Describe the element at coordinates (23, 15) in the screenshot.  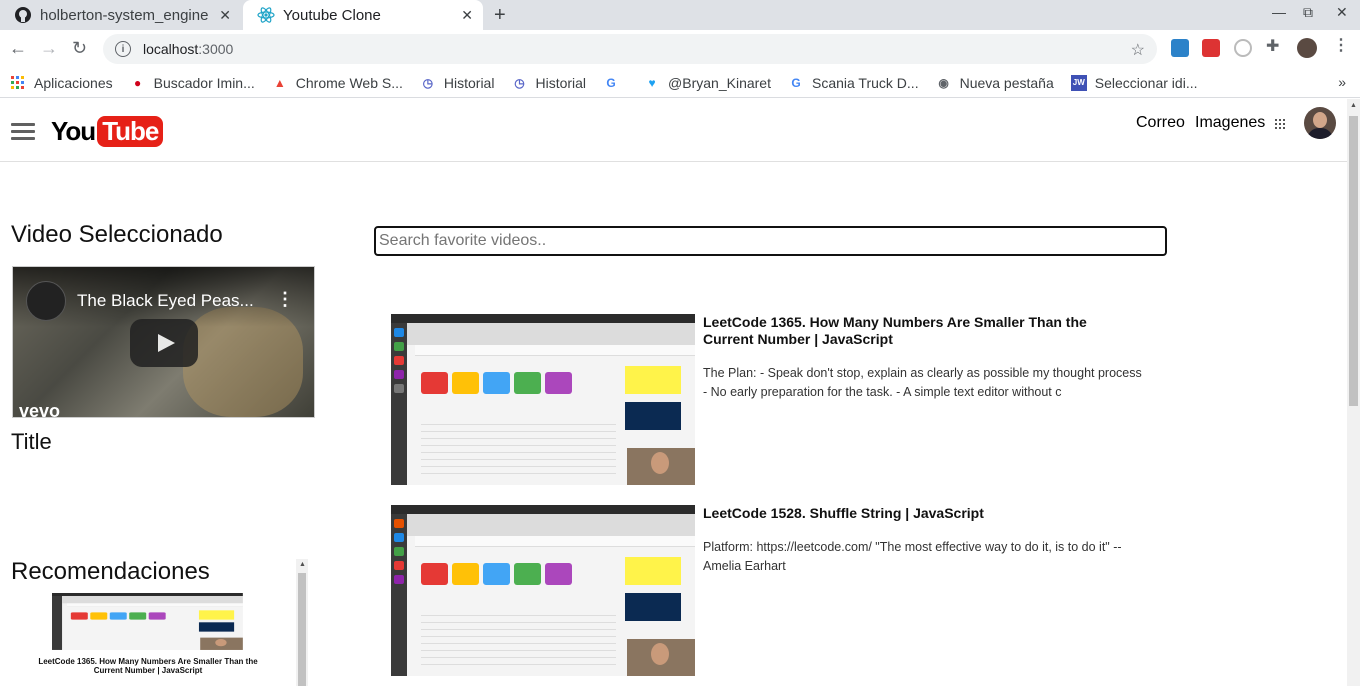
I see `github-icon` at that location.